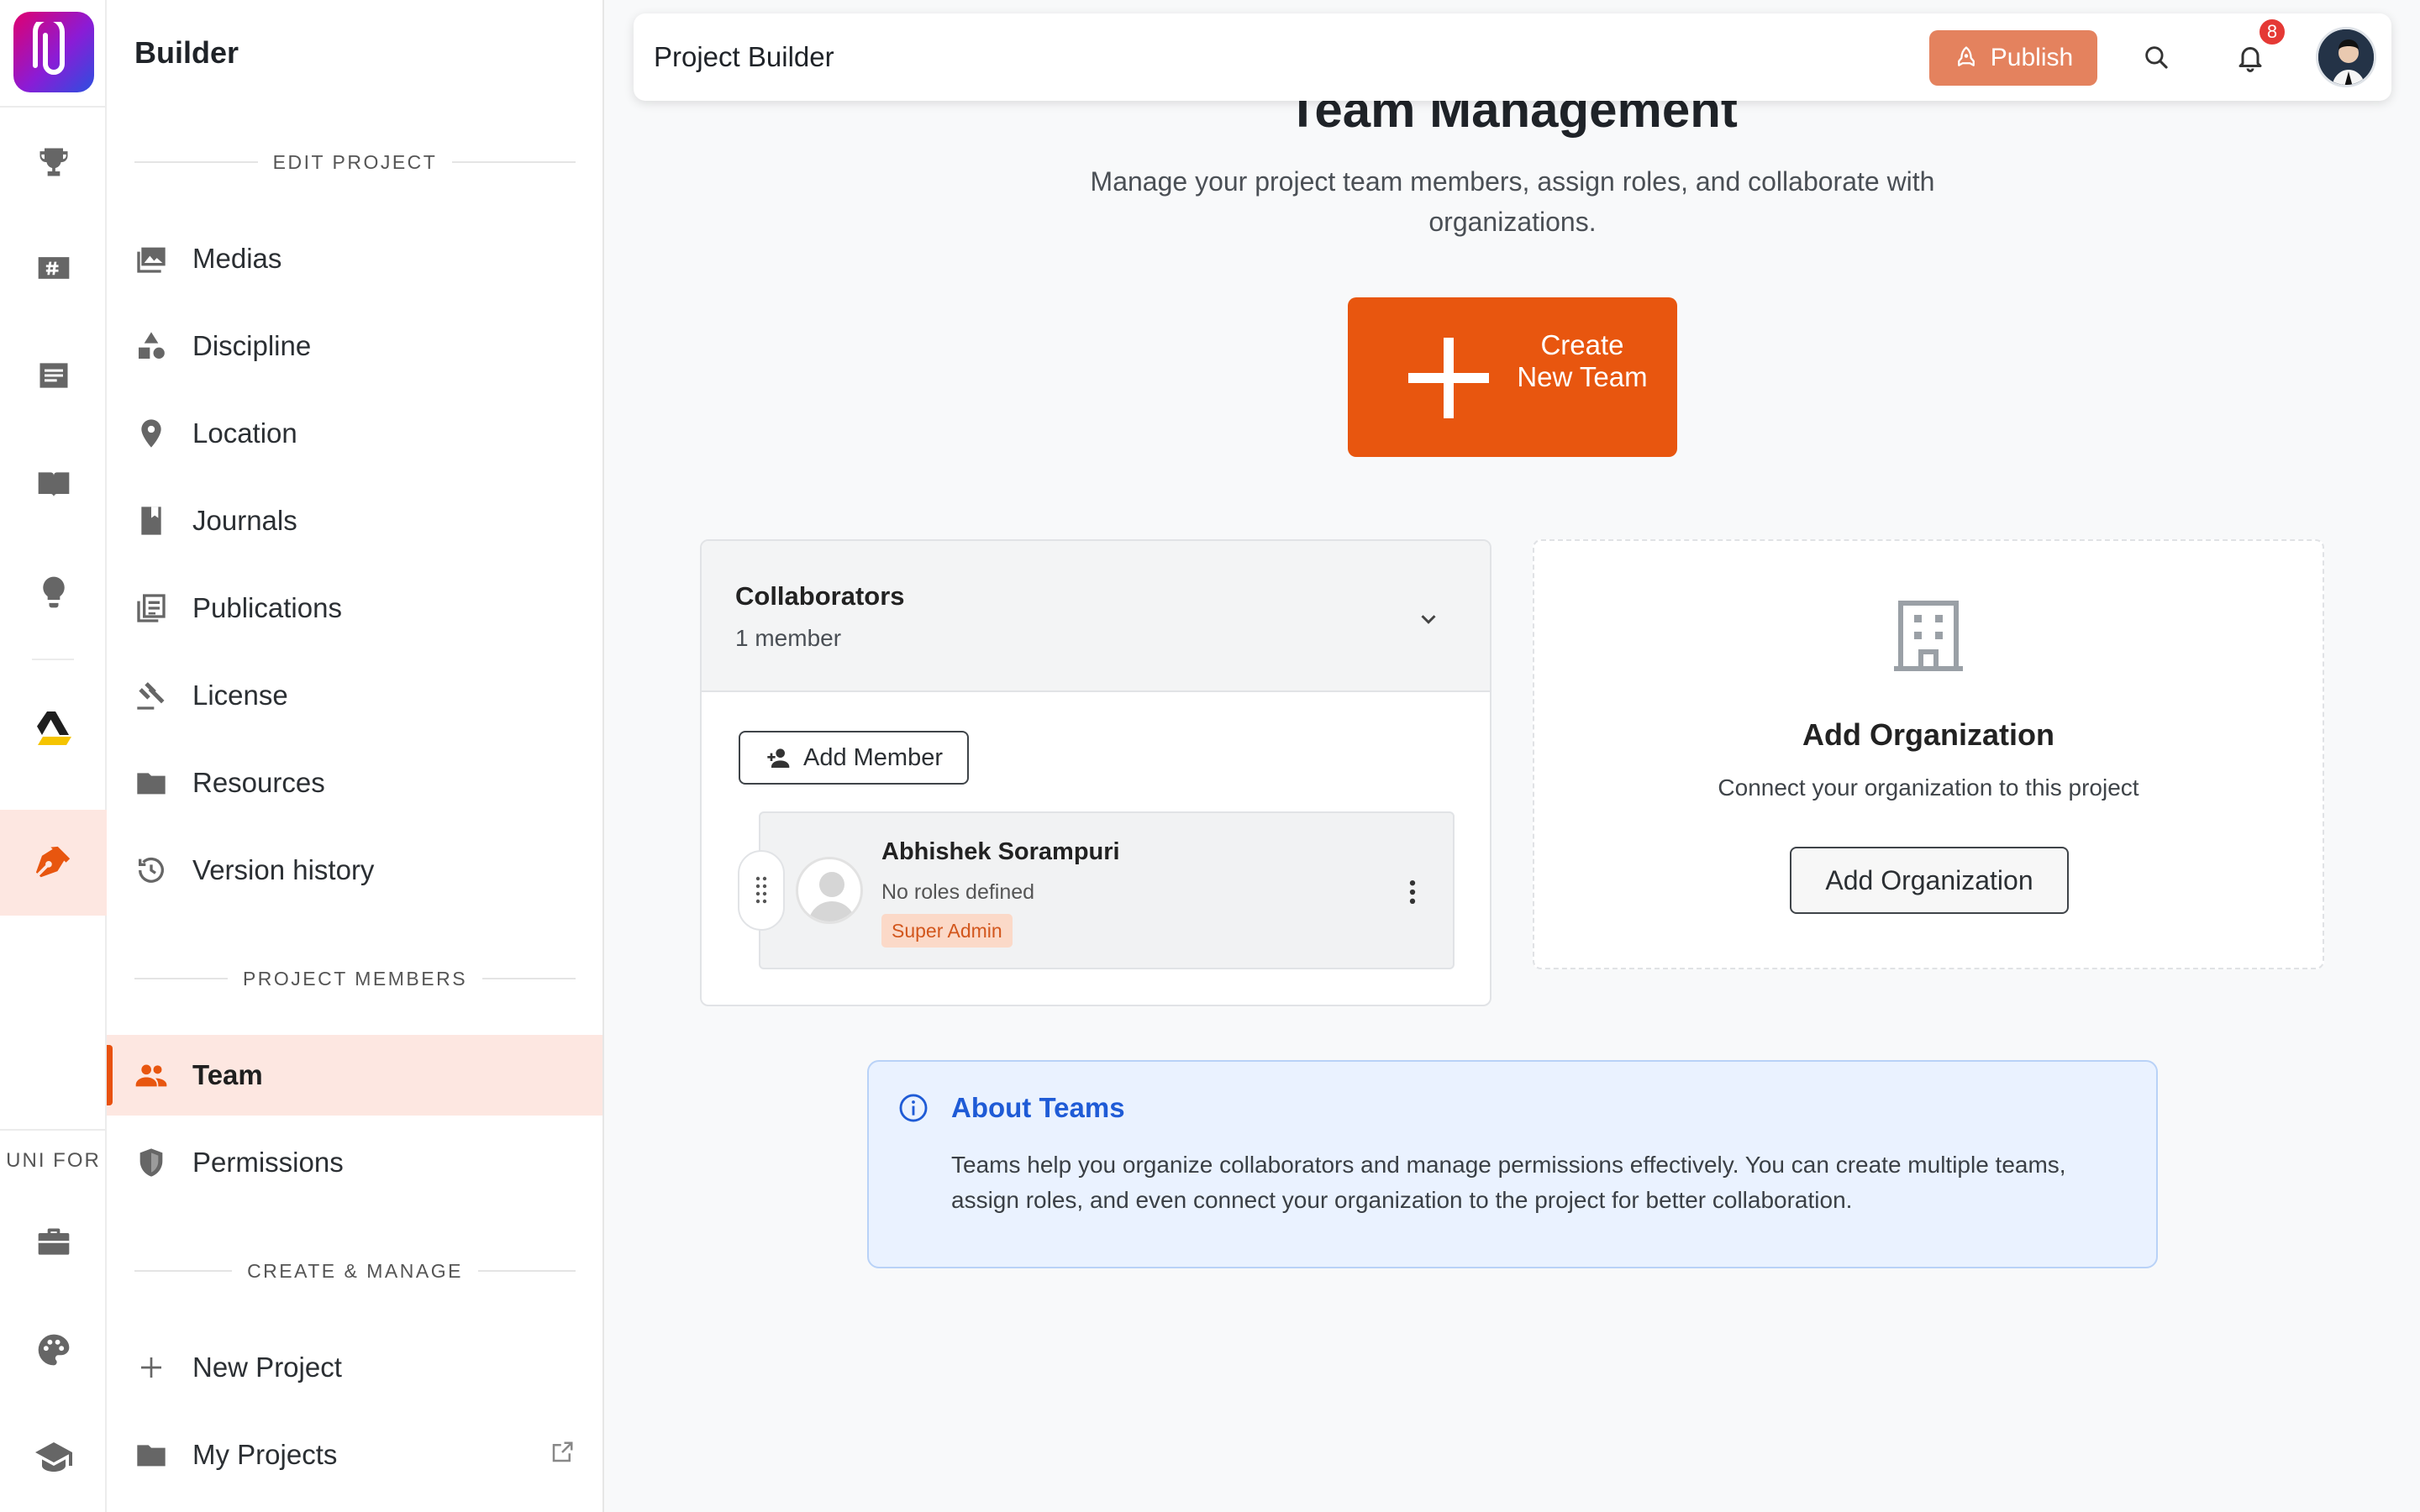  I want to click on briefcase-icon, so click(53, 1241).